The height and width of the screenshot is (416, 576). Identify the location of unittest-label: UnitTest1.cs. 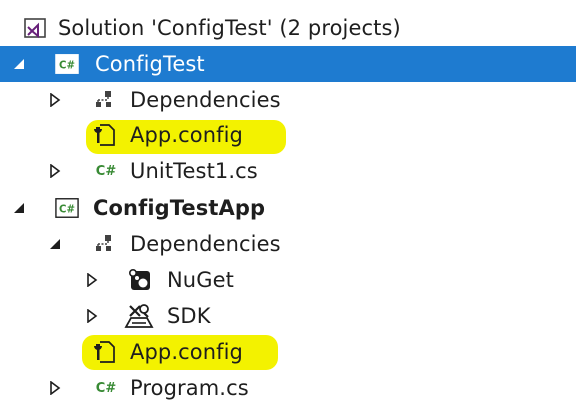
(194, 171).